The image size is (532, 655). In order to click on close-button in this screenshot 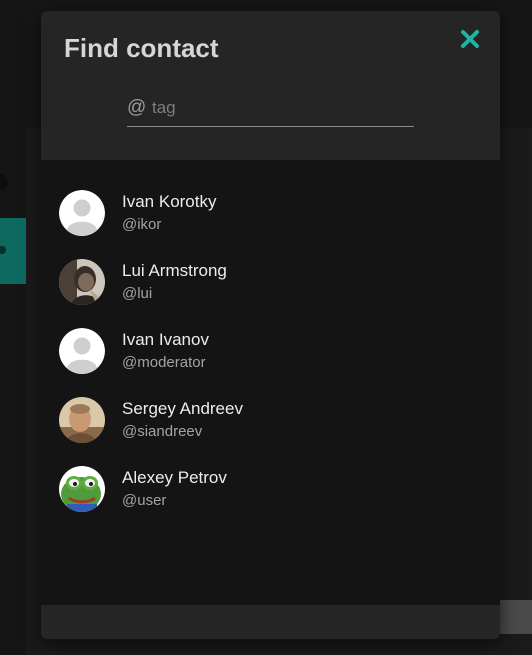, I will do `click(470, 39)`.